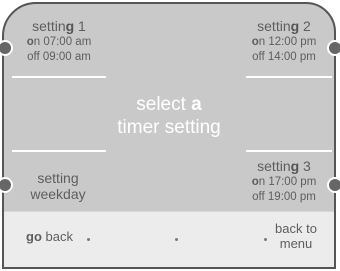 This screenshot has height=271, width=340. What do you see at coordinates (169, 104) in the screenshot?
I see `prompt-line-1: select a` at bounding box center [169, 104].